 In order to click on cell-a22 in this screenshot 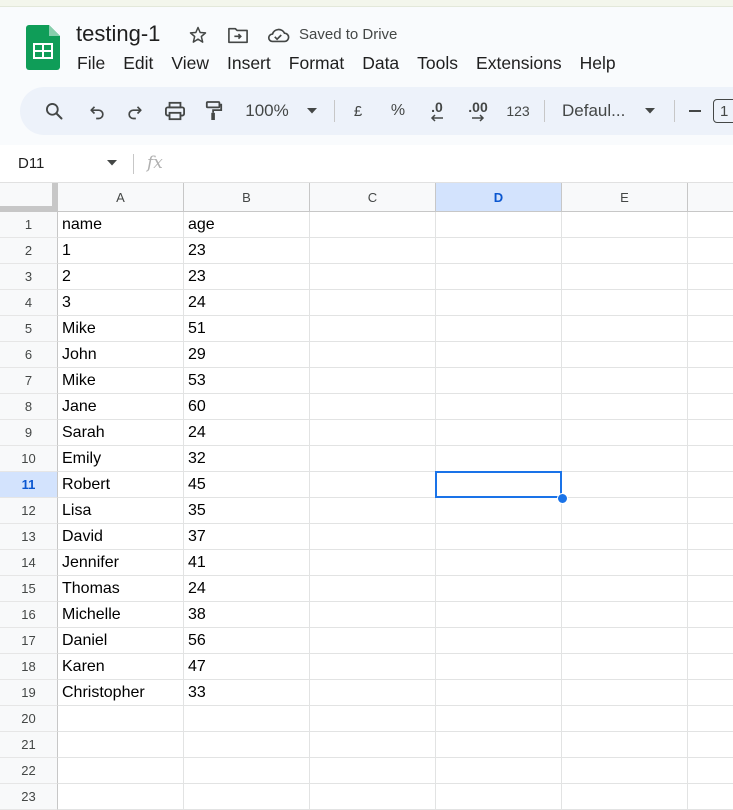, I will do `click(121, 771)`.